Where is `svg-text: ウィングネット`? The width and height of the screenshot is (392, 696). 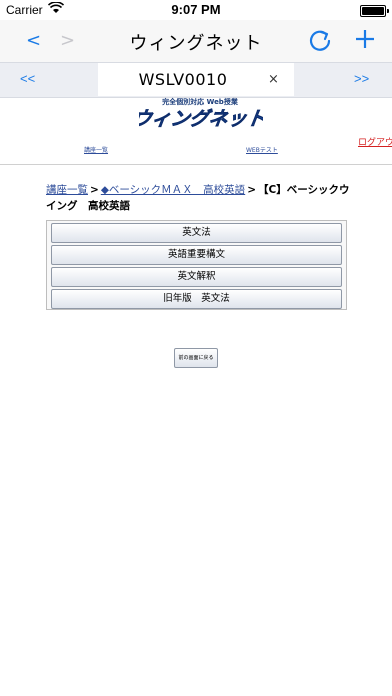
svg-text: ウィングネット is located at coordinates (201, 118).